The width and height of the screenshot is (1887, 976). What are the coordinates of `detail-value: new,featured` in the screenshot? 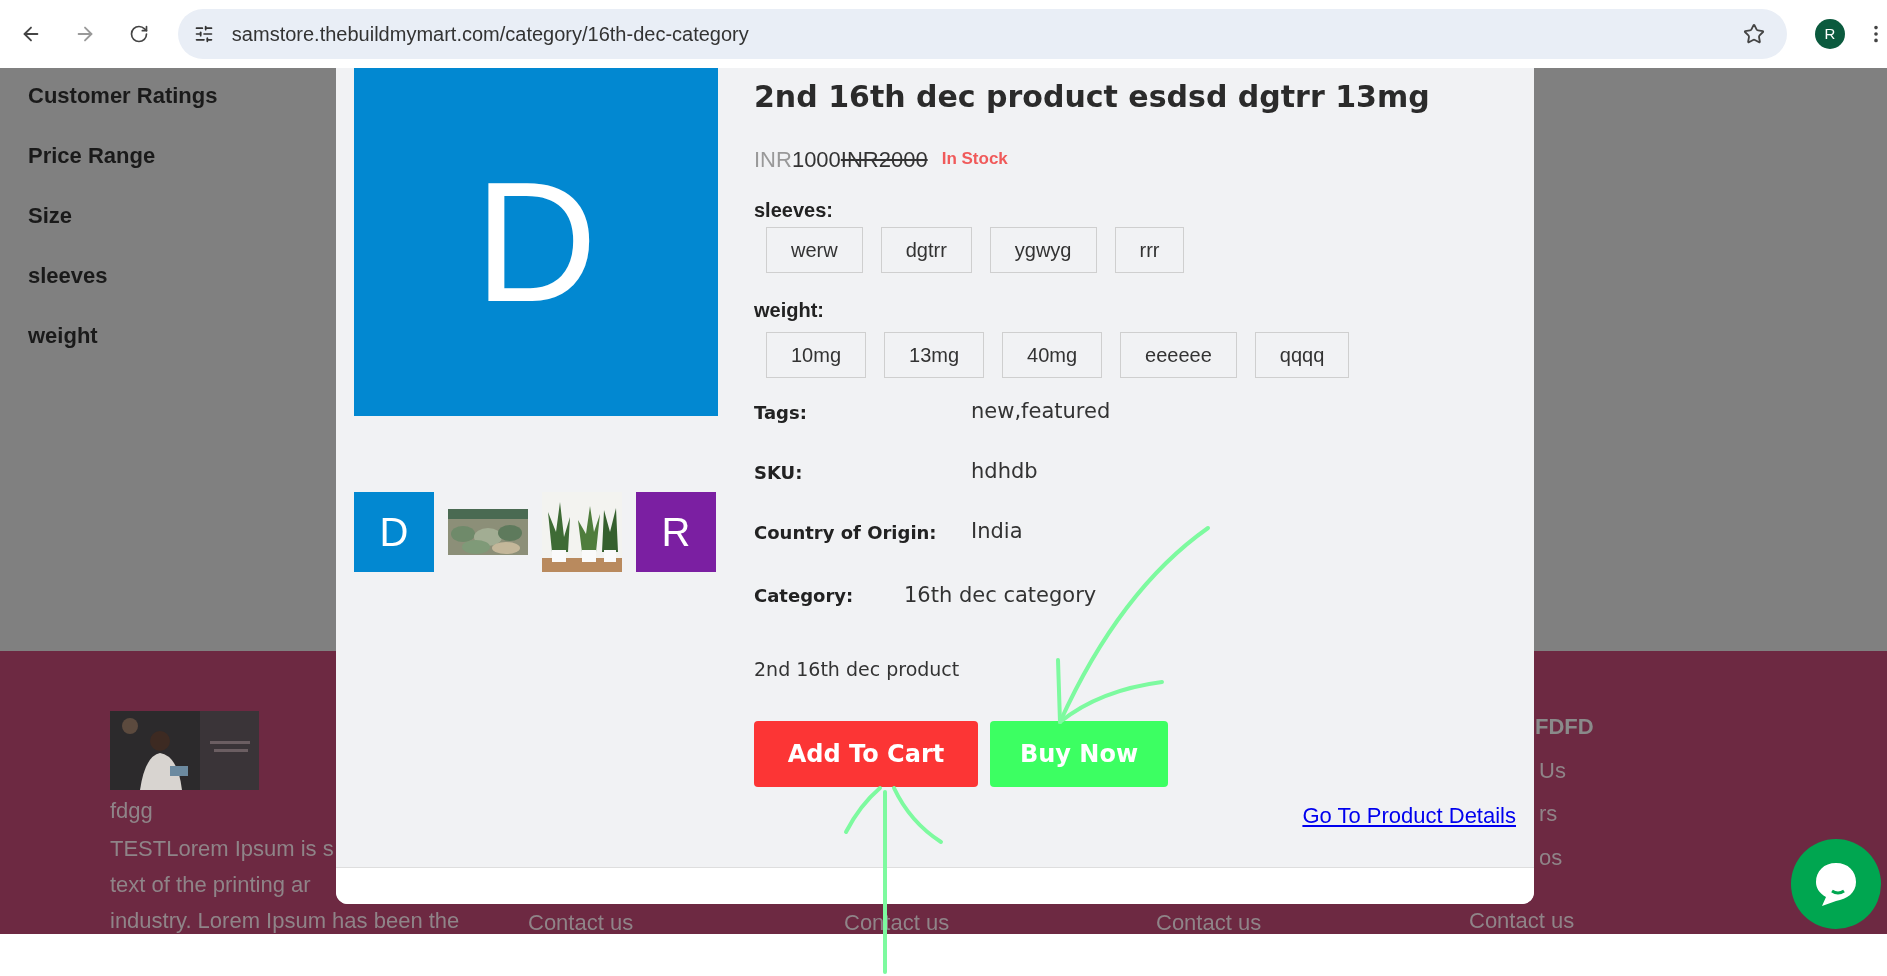 It's located at (1041, 412).